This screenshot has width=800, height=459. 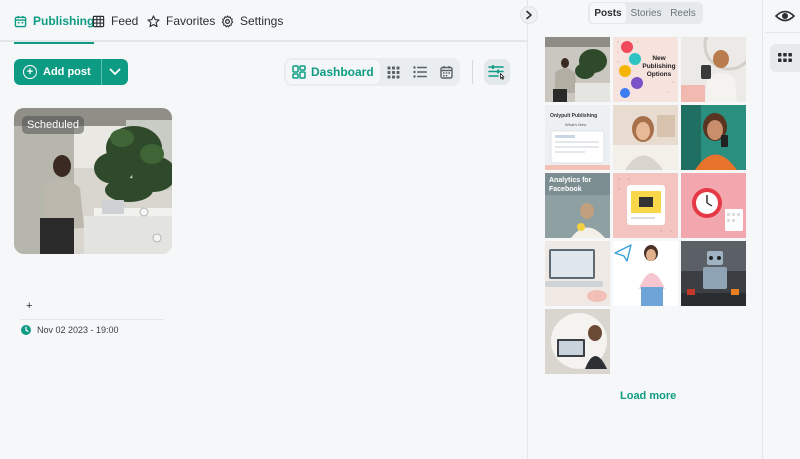 I want to click on grid-icon, so click(x=785, y=57).